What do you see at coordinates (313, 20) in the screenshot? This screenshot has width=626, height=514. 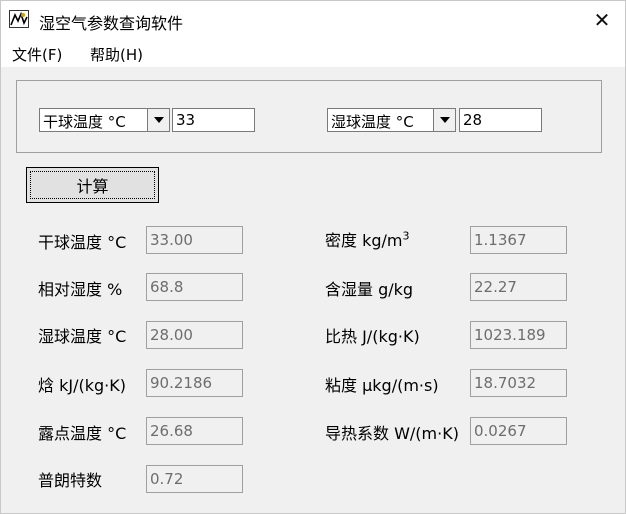 I see `title-bar: 湿空气参数查询软件 ✕` at bounding box center [313, 20].